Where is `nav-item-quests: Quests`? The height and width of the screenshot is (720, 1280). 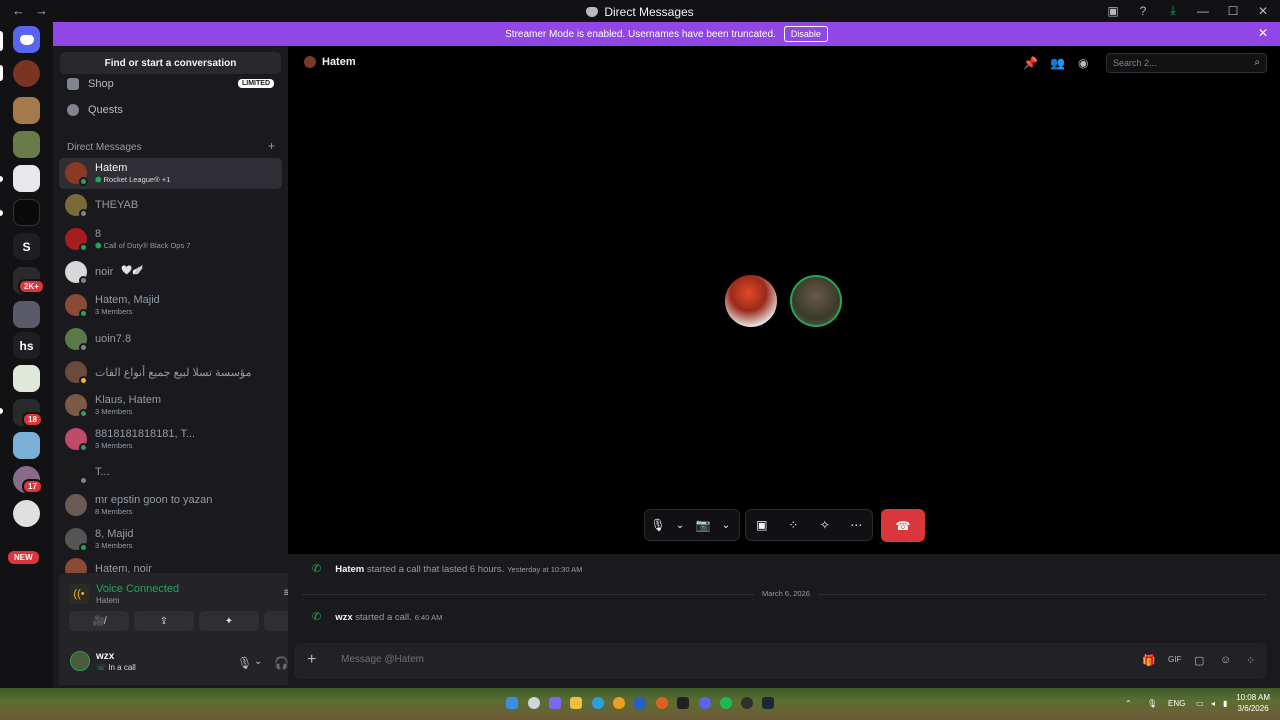
nav-item-quests: Quests is located at coordinates (95, 110).